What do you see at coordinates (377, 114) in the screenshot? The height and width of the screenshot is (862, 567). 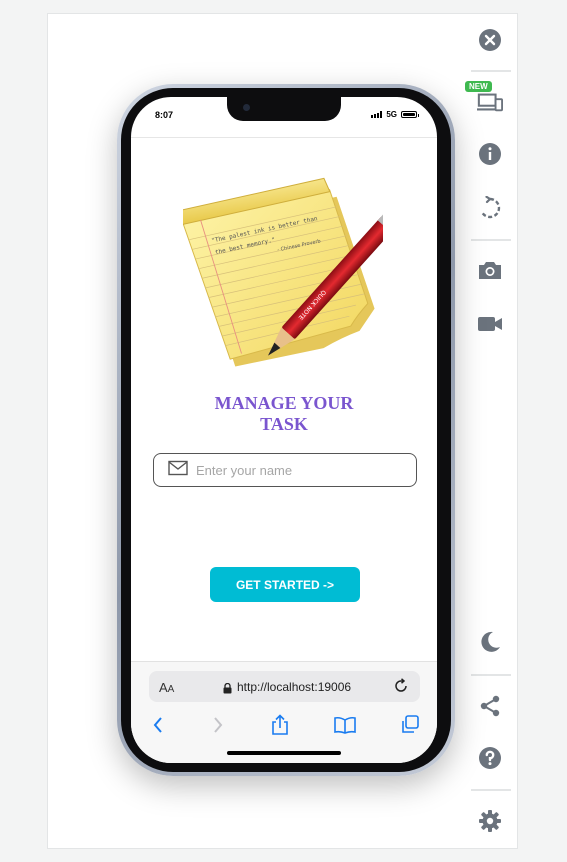 I see `signal-icon` at bounding box center [377, 114].